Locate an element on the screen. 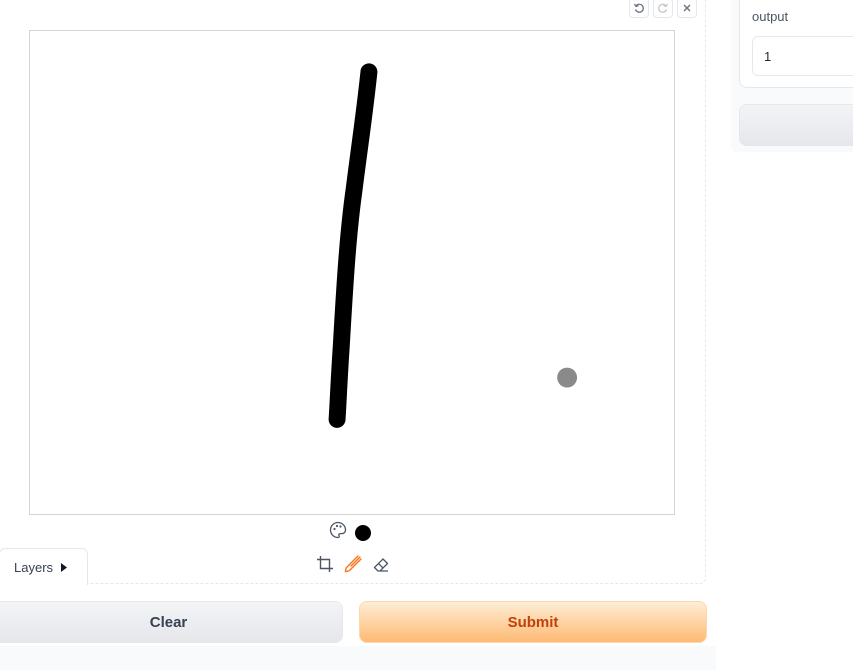 This screenshot has width=853, height=670. redo-icon is located at coordinates (663, 8).